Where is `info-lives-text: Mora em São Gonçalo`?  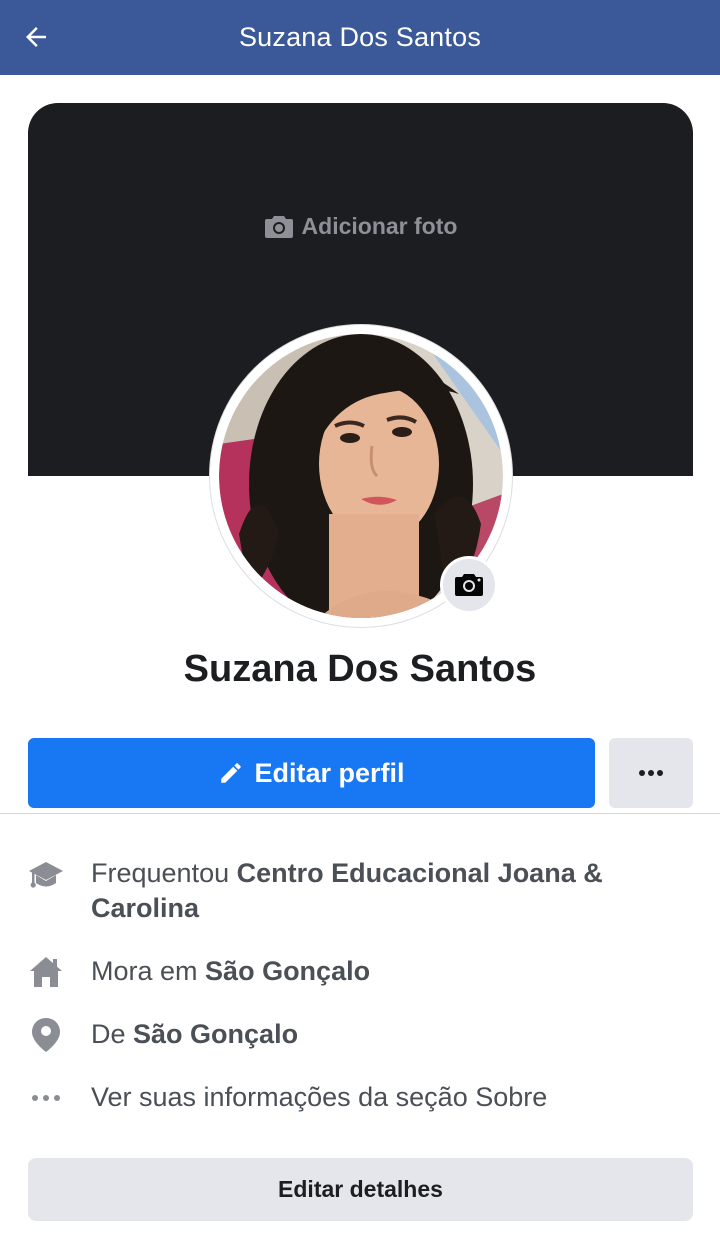
info-lives-text: Mora em São Gonçalo is located at coordinates (385, 971).